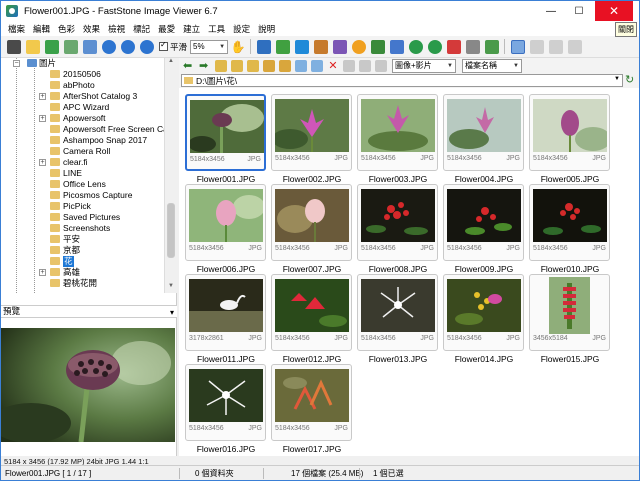 The image size is (640, 481). Describe the element at coordinates (205, 66) in the screenshot. I see `forward-arrow-icon: ➡` at that location.